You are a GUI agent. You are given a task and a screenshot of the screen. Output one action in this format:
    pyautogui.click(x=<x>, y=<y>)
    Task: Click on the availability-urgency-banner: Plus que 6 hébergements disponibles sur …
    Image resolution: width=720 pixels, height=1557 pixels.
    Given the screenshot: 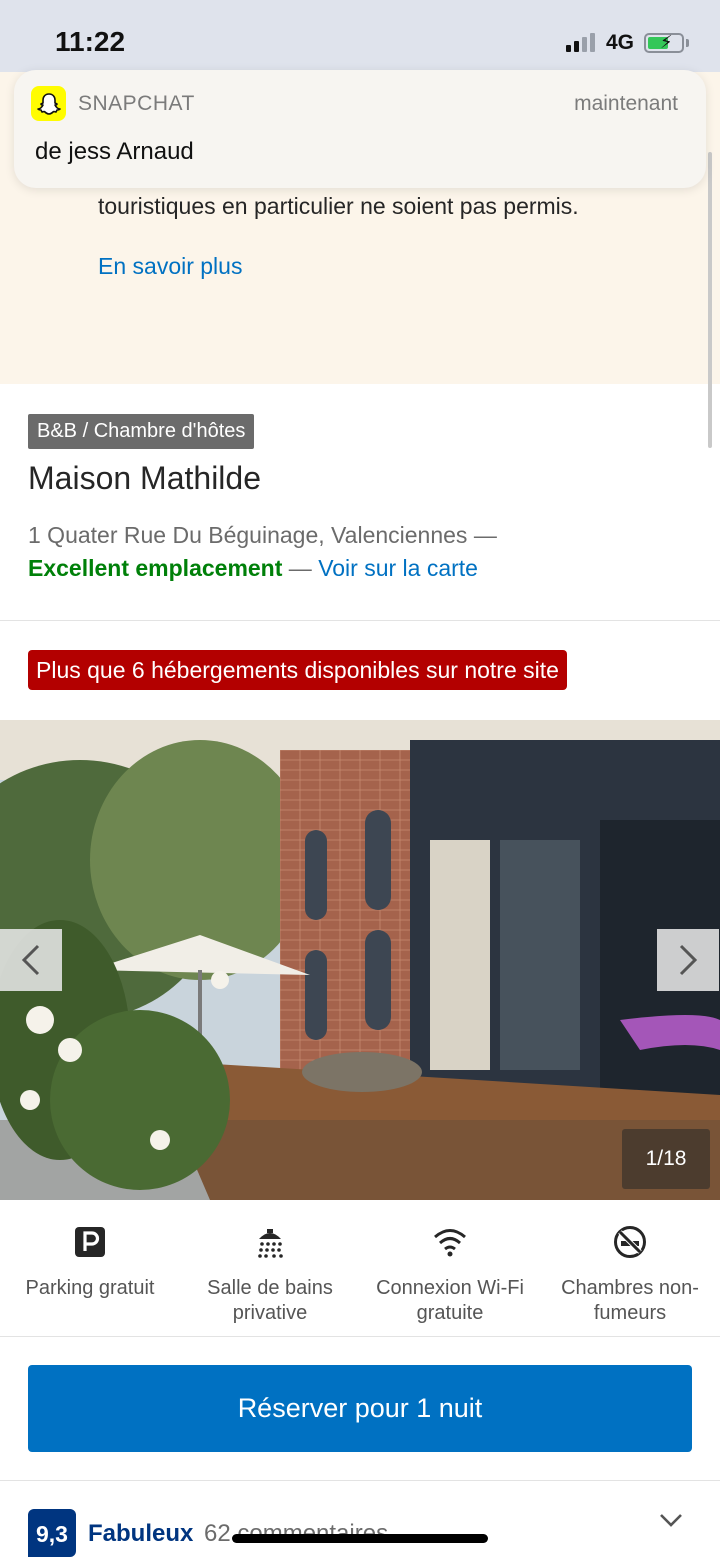 What is the action you would take?
    pyautogui.click(x=297, y=670)
    